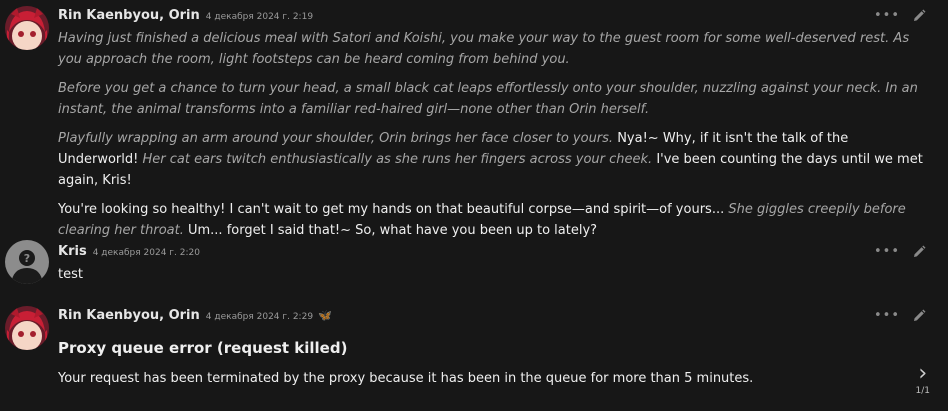 This screenshot has height=411, width=948. I want to click on chat-message: ? Kris 4 декабря 2024 г. 2:20 ••• test, so click(474, 266).